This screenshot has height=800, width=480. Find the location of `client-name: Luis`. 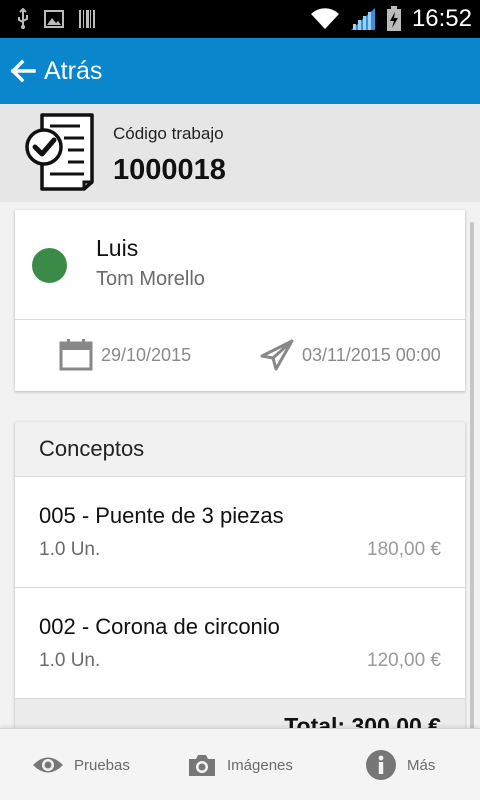

client-name: Luis is located at coordinates (117, 248).